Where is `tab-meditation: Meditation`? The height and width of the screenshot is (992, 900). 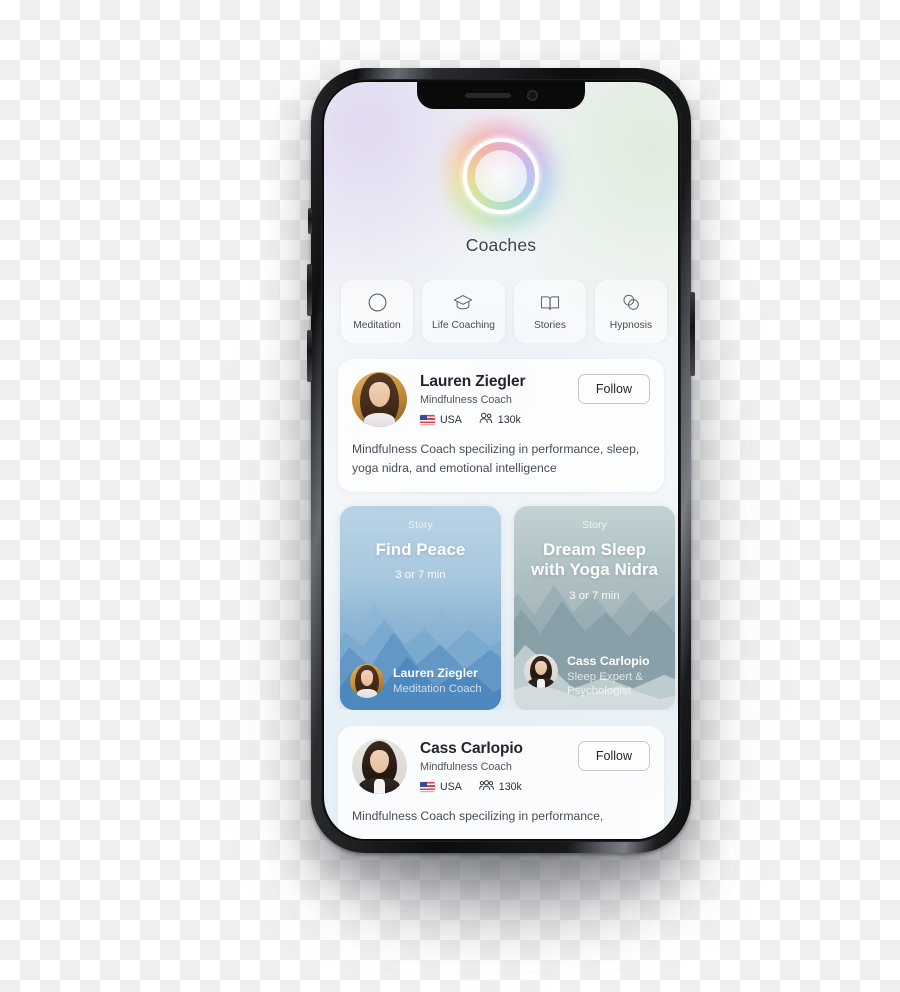 tab-meditation: Meditation is located at coordinates (377, 311).